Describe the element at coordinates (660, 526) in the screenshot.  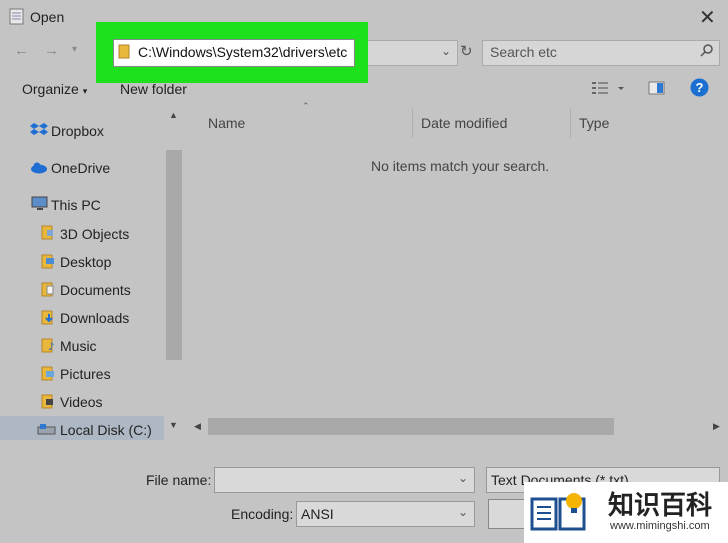
I see `watermark-url: www.mimingshi.com` at that location.